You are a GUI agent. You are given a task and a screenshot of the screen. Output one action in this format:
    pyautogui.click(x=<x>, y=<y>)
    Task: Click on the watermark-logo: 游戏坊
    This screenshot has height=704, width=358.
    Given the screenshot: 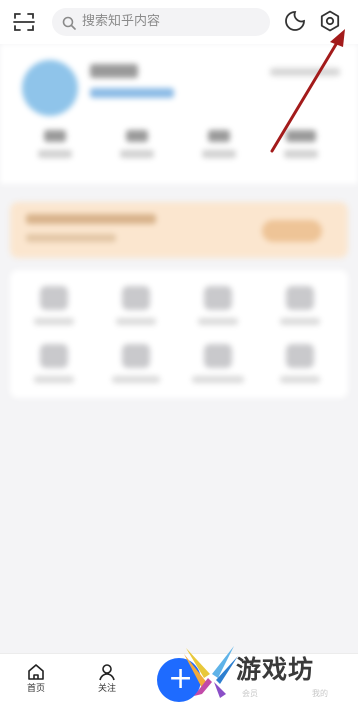 What is the action you would take?
    pyautogui.click(x=267, y=671)
    